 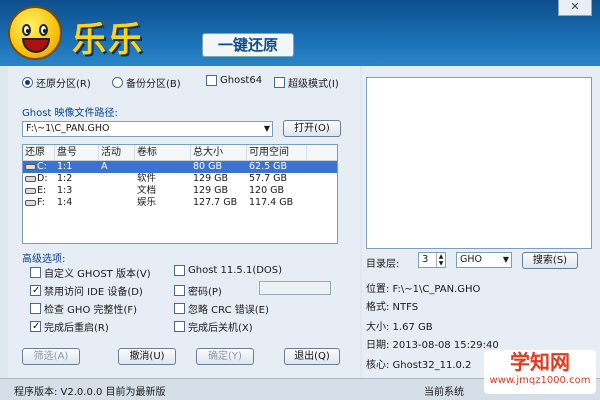 I want to click on password-checkbox: 密码(P), so click(x=198, y=290).